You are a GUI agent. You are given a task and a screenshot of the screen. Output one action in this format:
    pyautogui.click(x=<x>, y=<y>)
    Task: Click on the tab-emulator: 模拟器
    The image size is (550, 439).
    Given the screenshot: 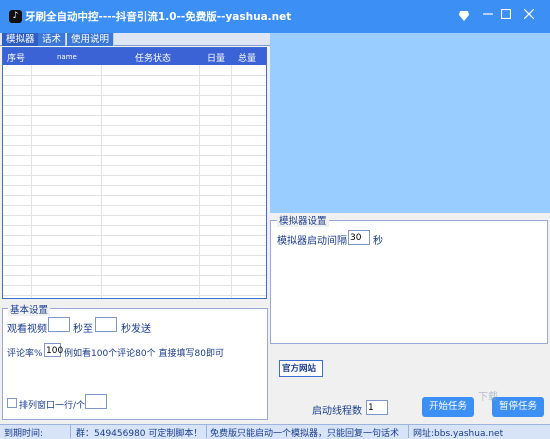 What is the action you would take?
    pyautogui.click(x=21, y=39)
    